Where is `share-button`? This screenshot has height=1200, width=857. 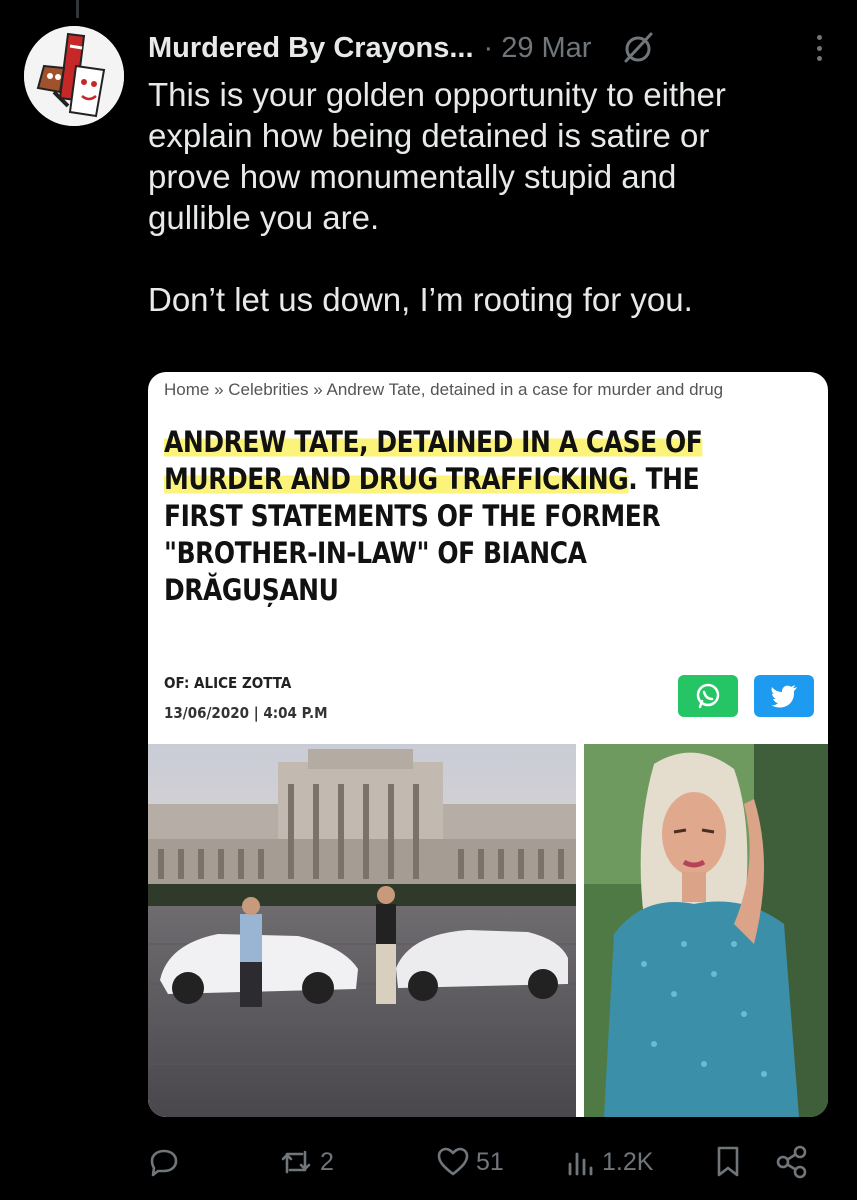 share-button is located at coordinates (791, 1162).